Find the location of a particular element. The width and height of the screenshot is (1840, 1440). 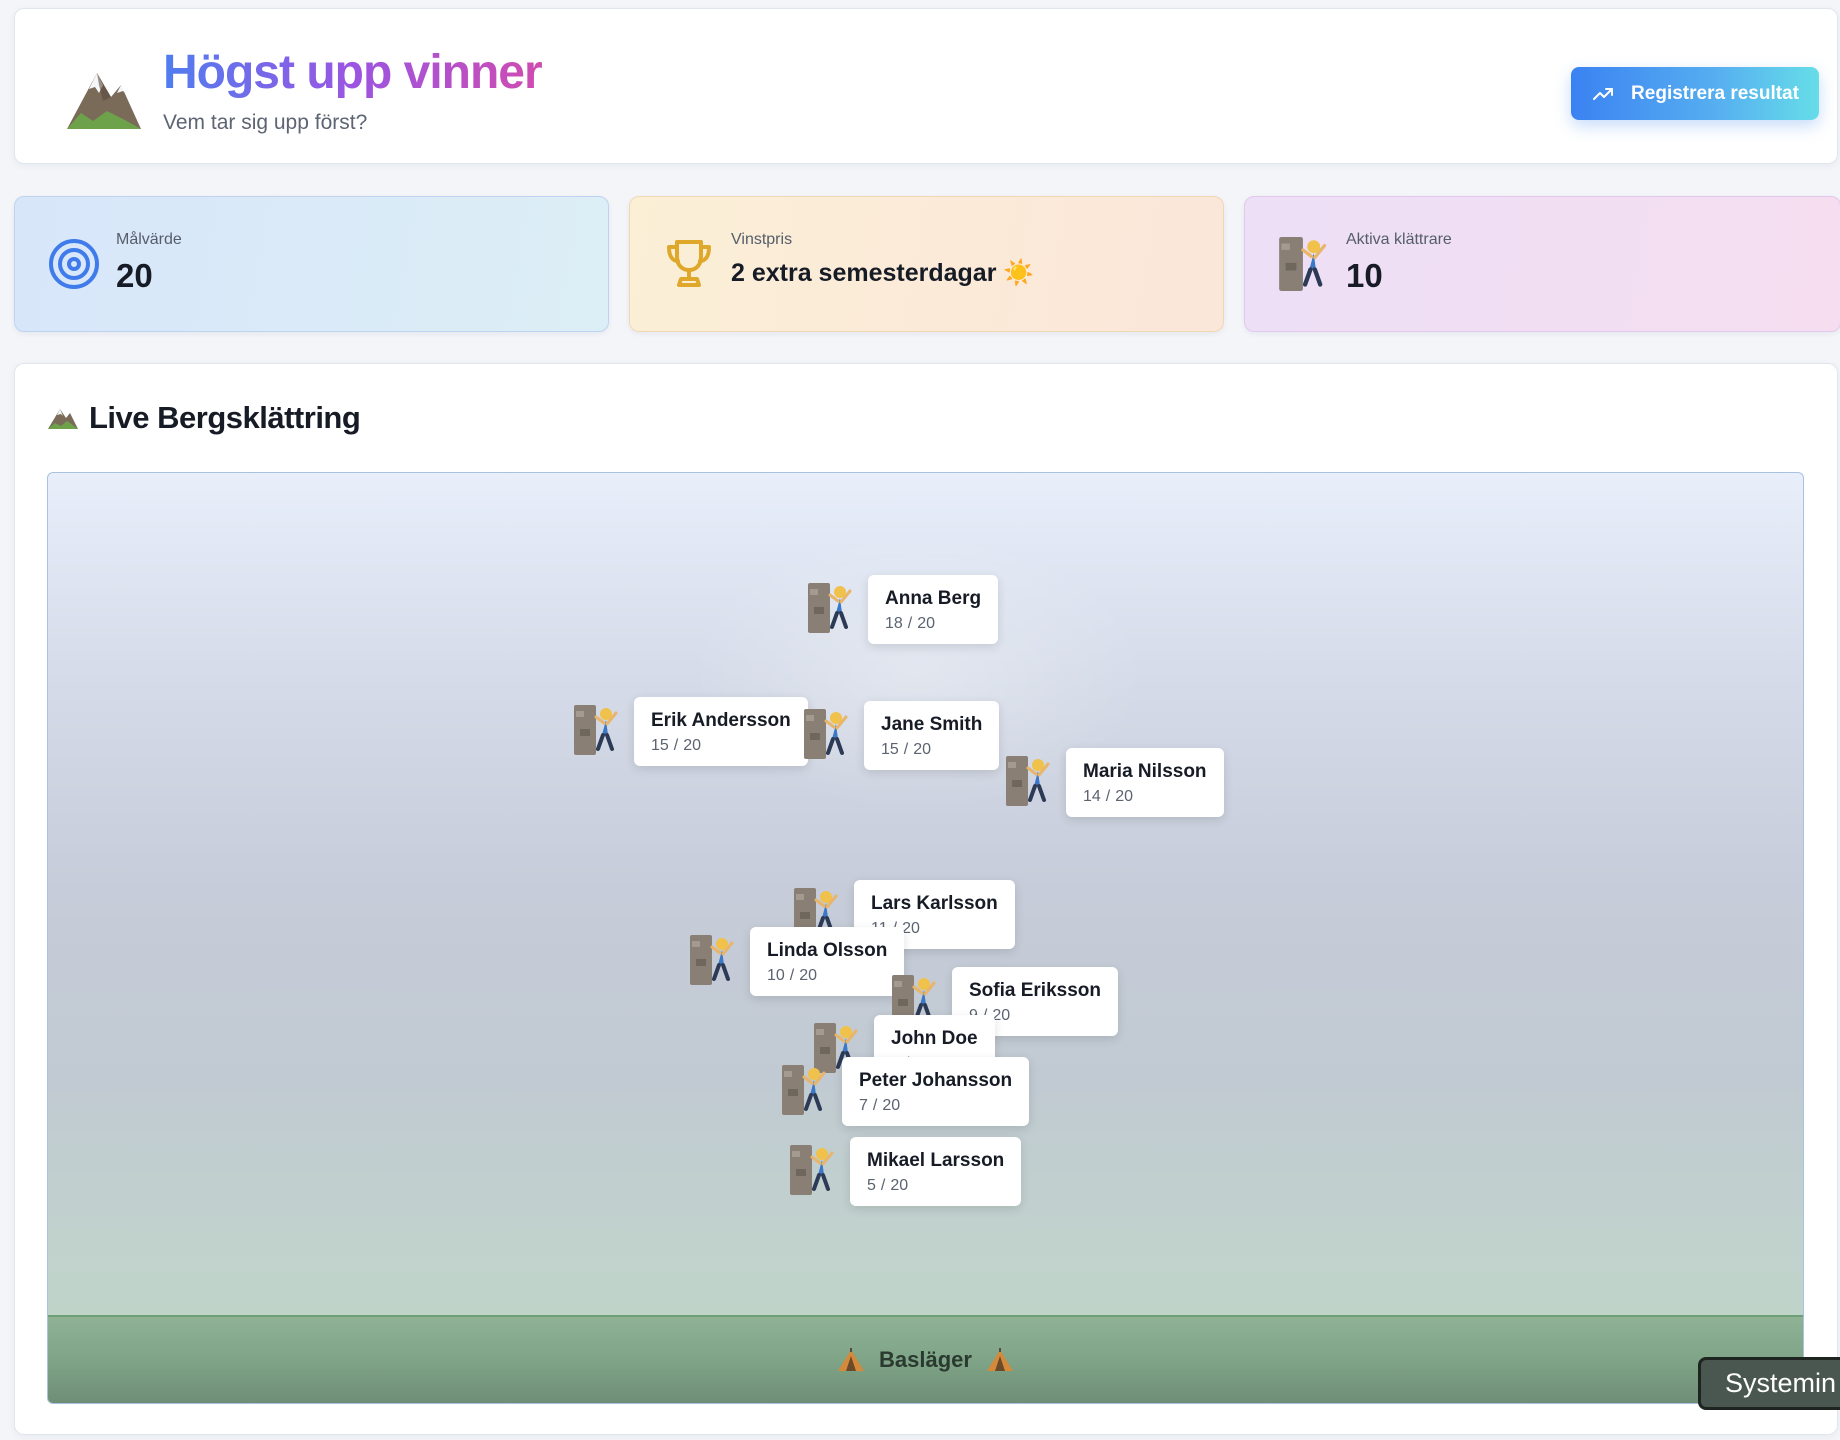

climber-card: Peter Johansson 7/20 is located at coordinates (936, 1091).